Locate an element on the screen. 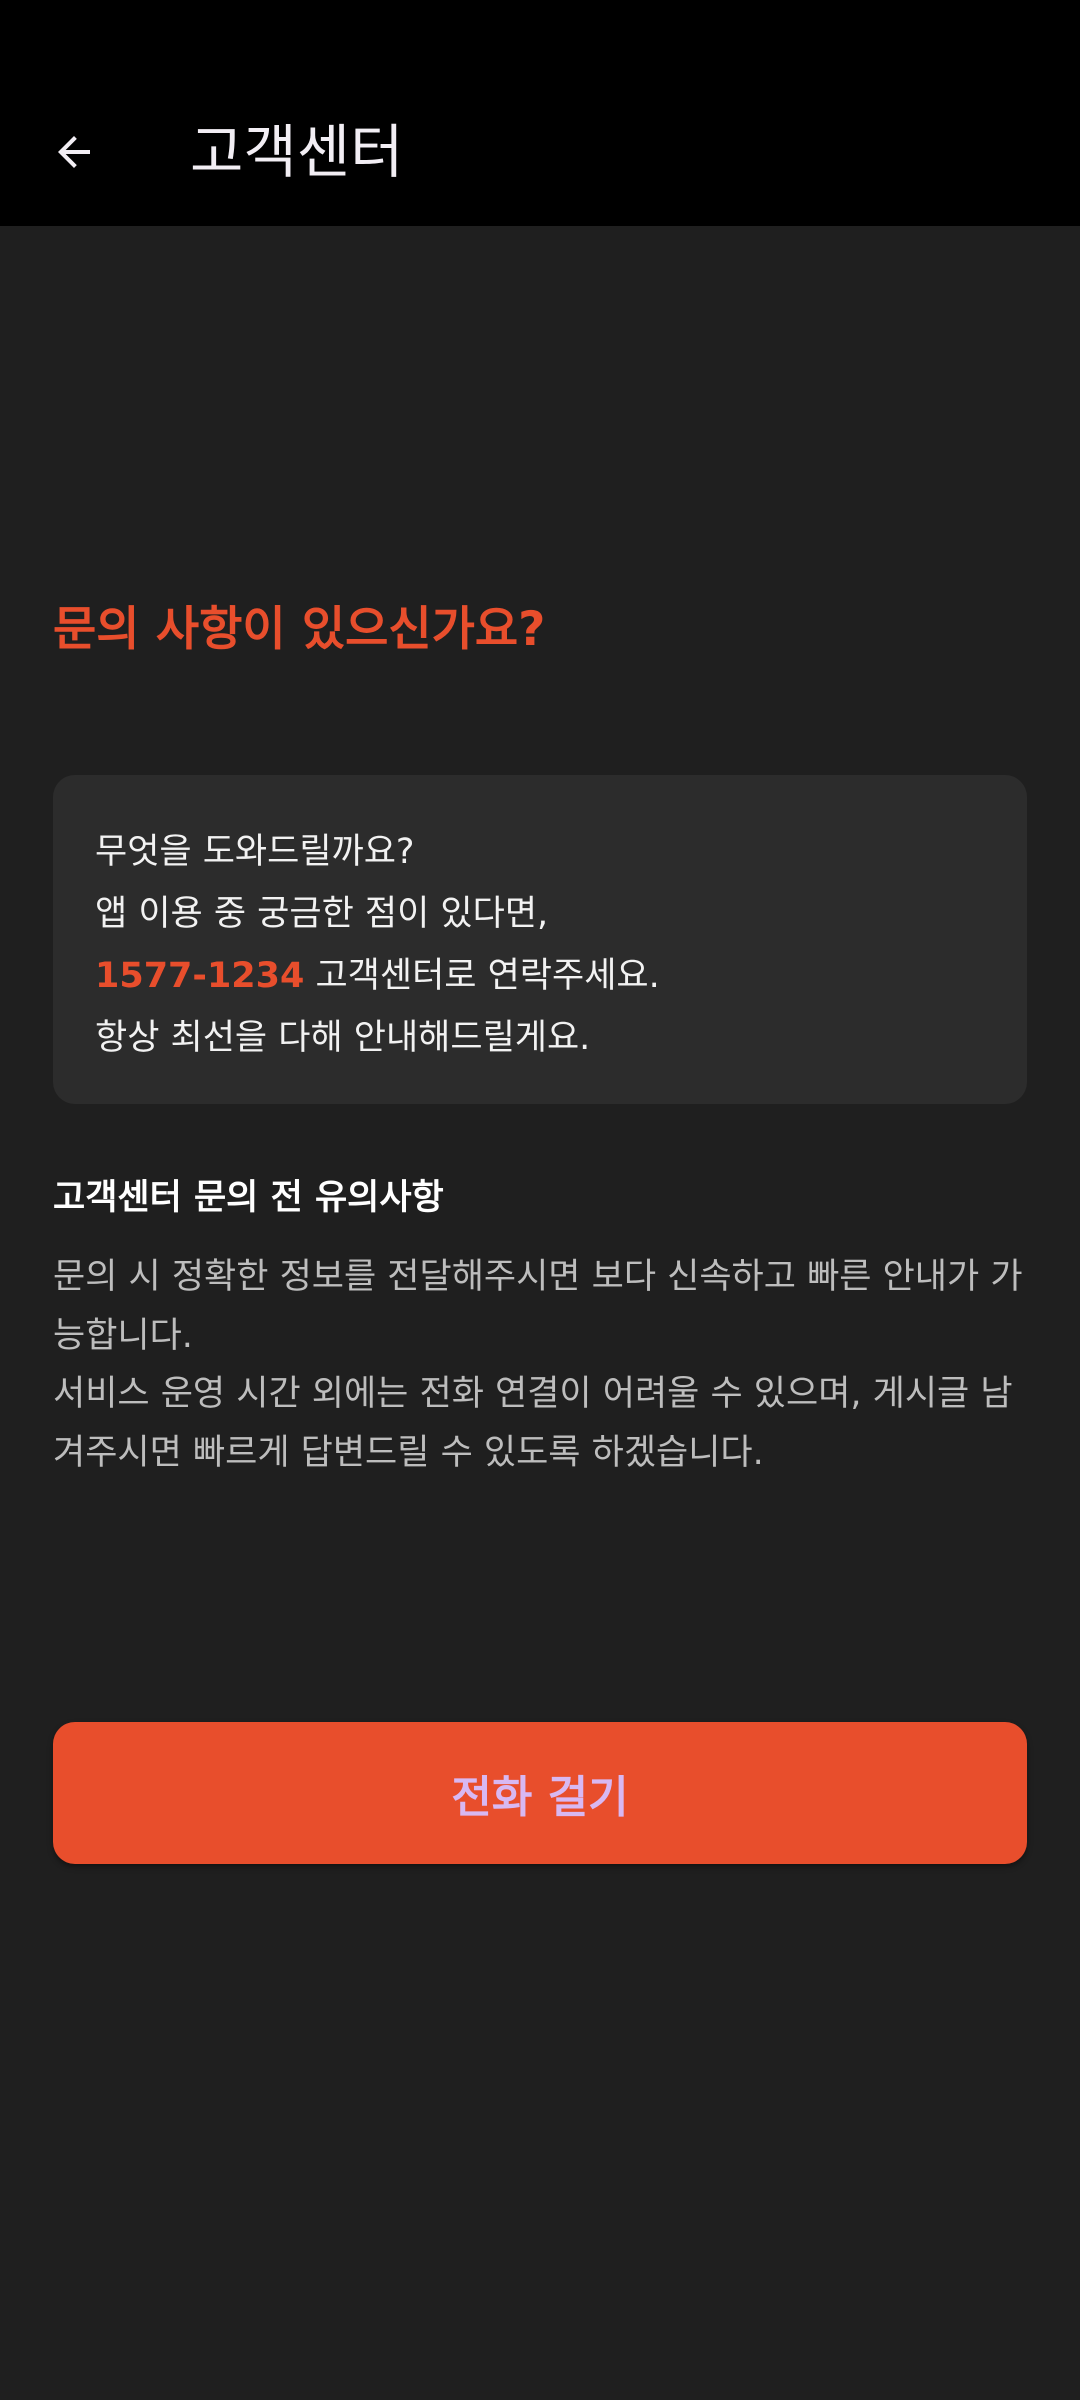 This screenshot has height=2400, width=1080. info-line: 앱 이용 중 궁금한 점이 있다면, is located at coordinates (322, 914).